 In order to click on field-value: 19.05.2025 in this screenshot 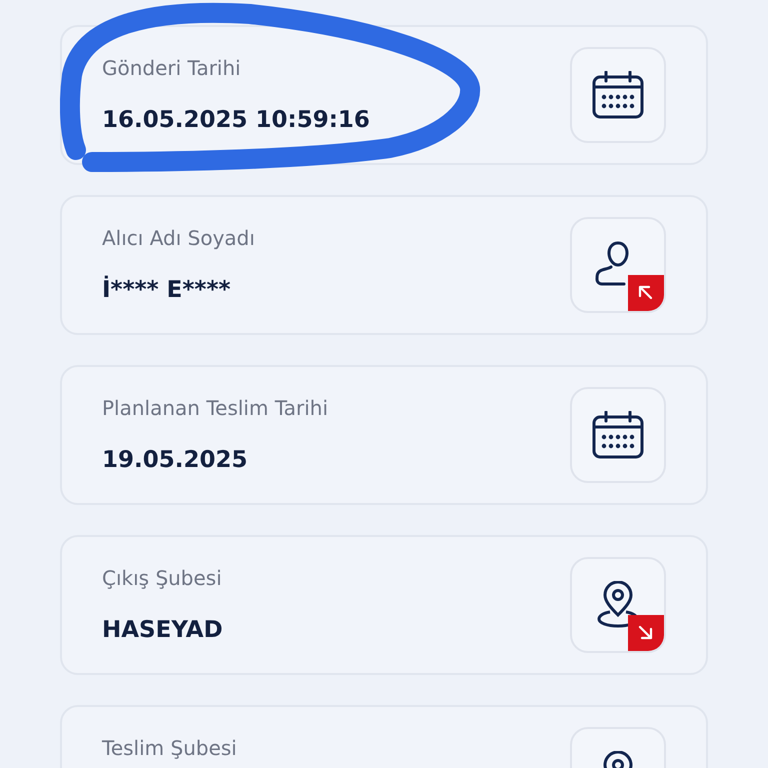, I will do `click(175, 460)`.